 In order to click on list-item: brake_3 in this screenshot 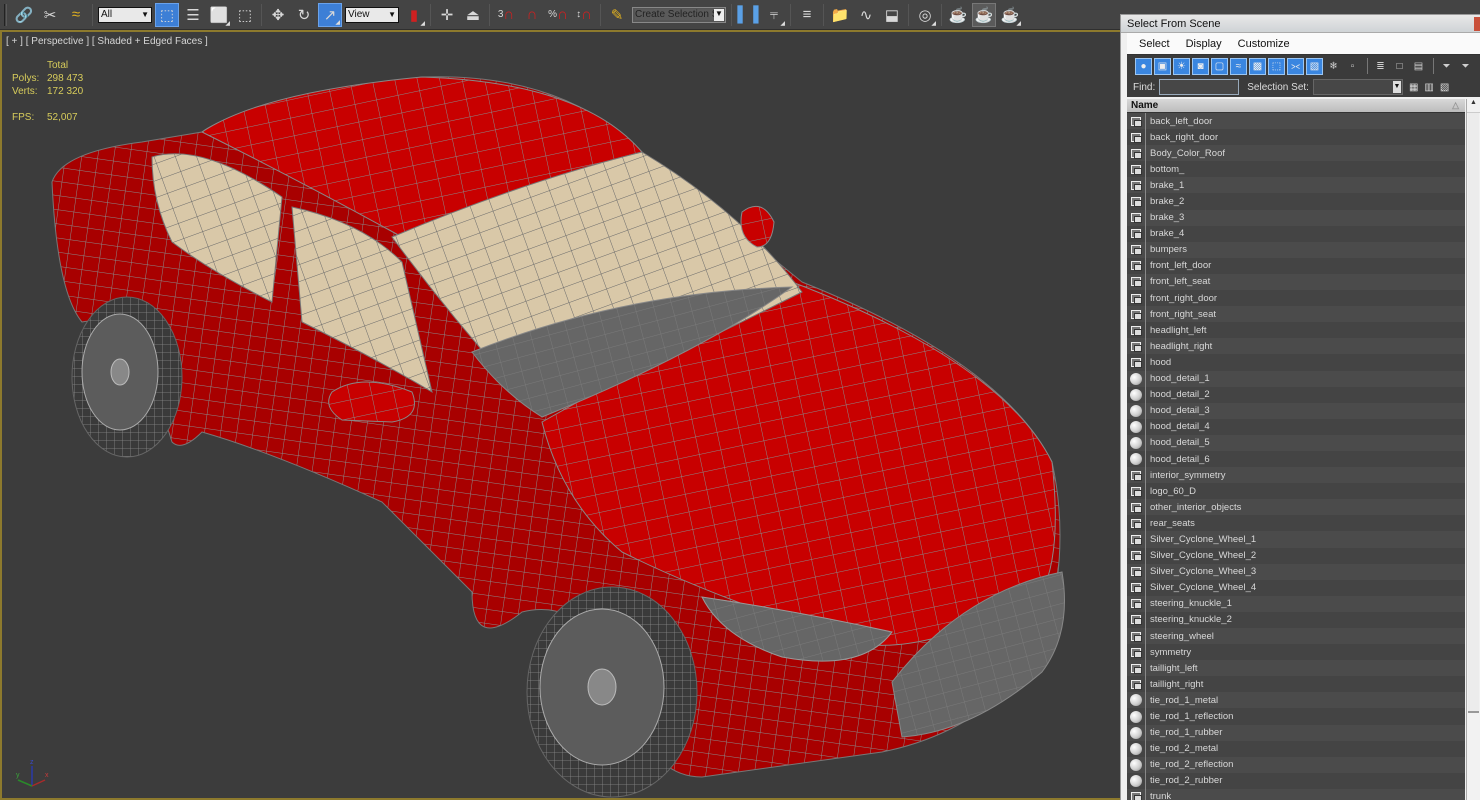, I will do `click(1296, 217)`.